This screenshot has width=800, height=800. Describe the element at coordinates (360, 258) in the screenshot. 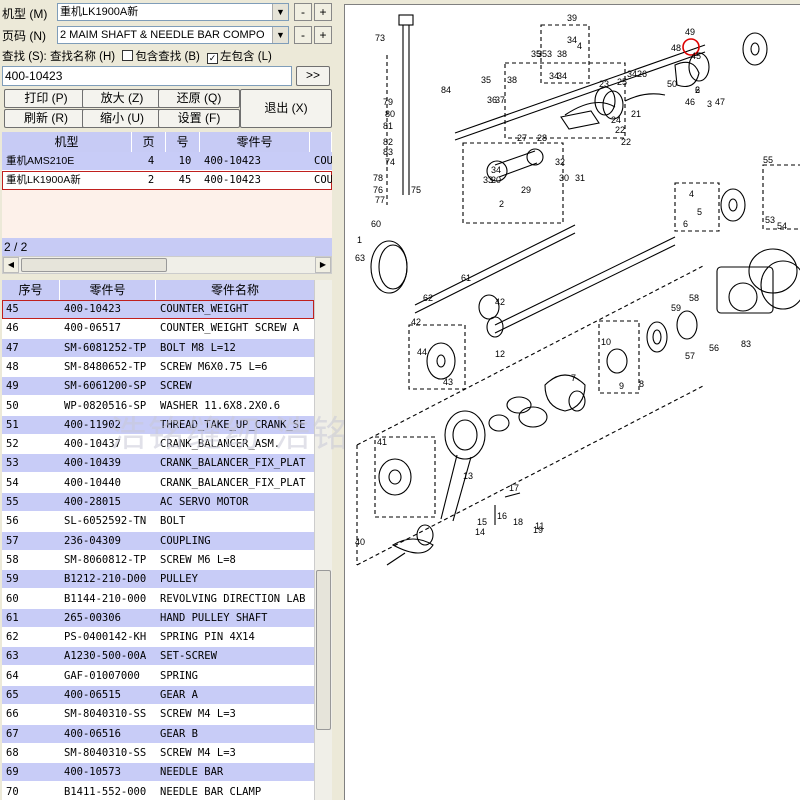

I see `callout-label: 63` at that location.